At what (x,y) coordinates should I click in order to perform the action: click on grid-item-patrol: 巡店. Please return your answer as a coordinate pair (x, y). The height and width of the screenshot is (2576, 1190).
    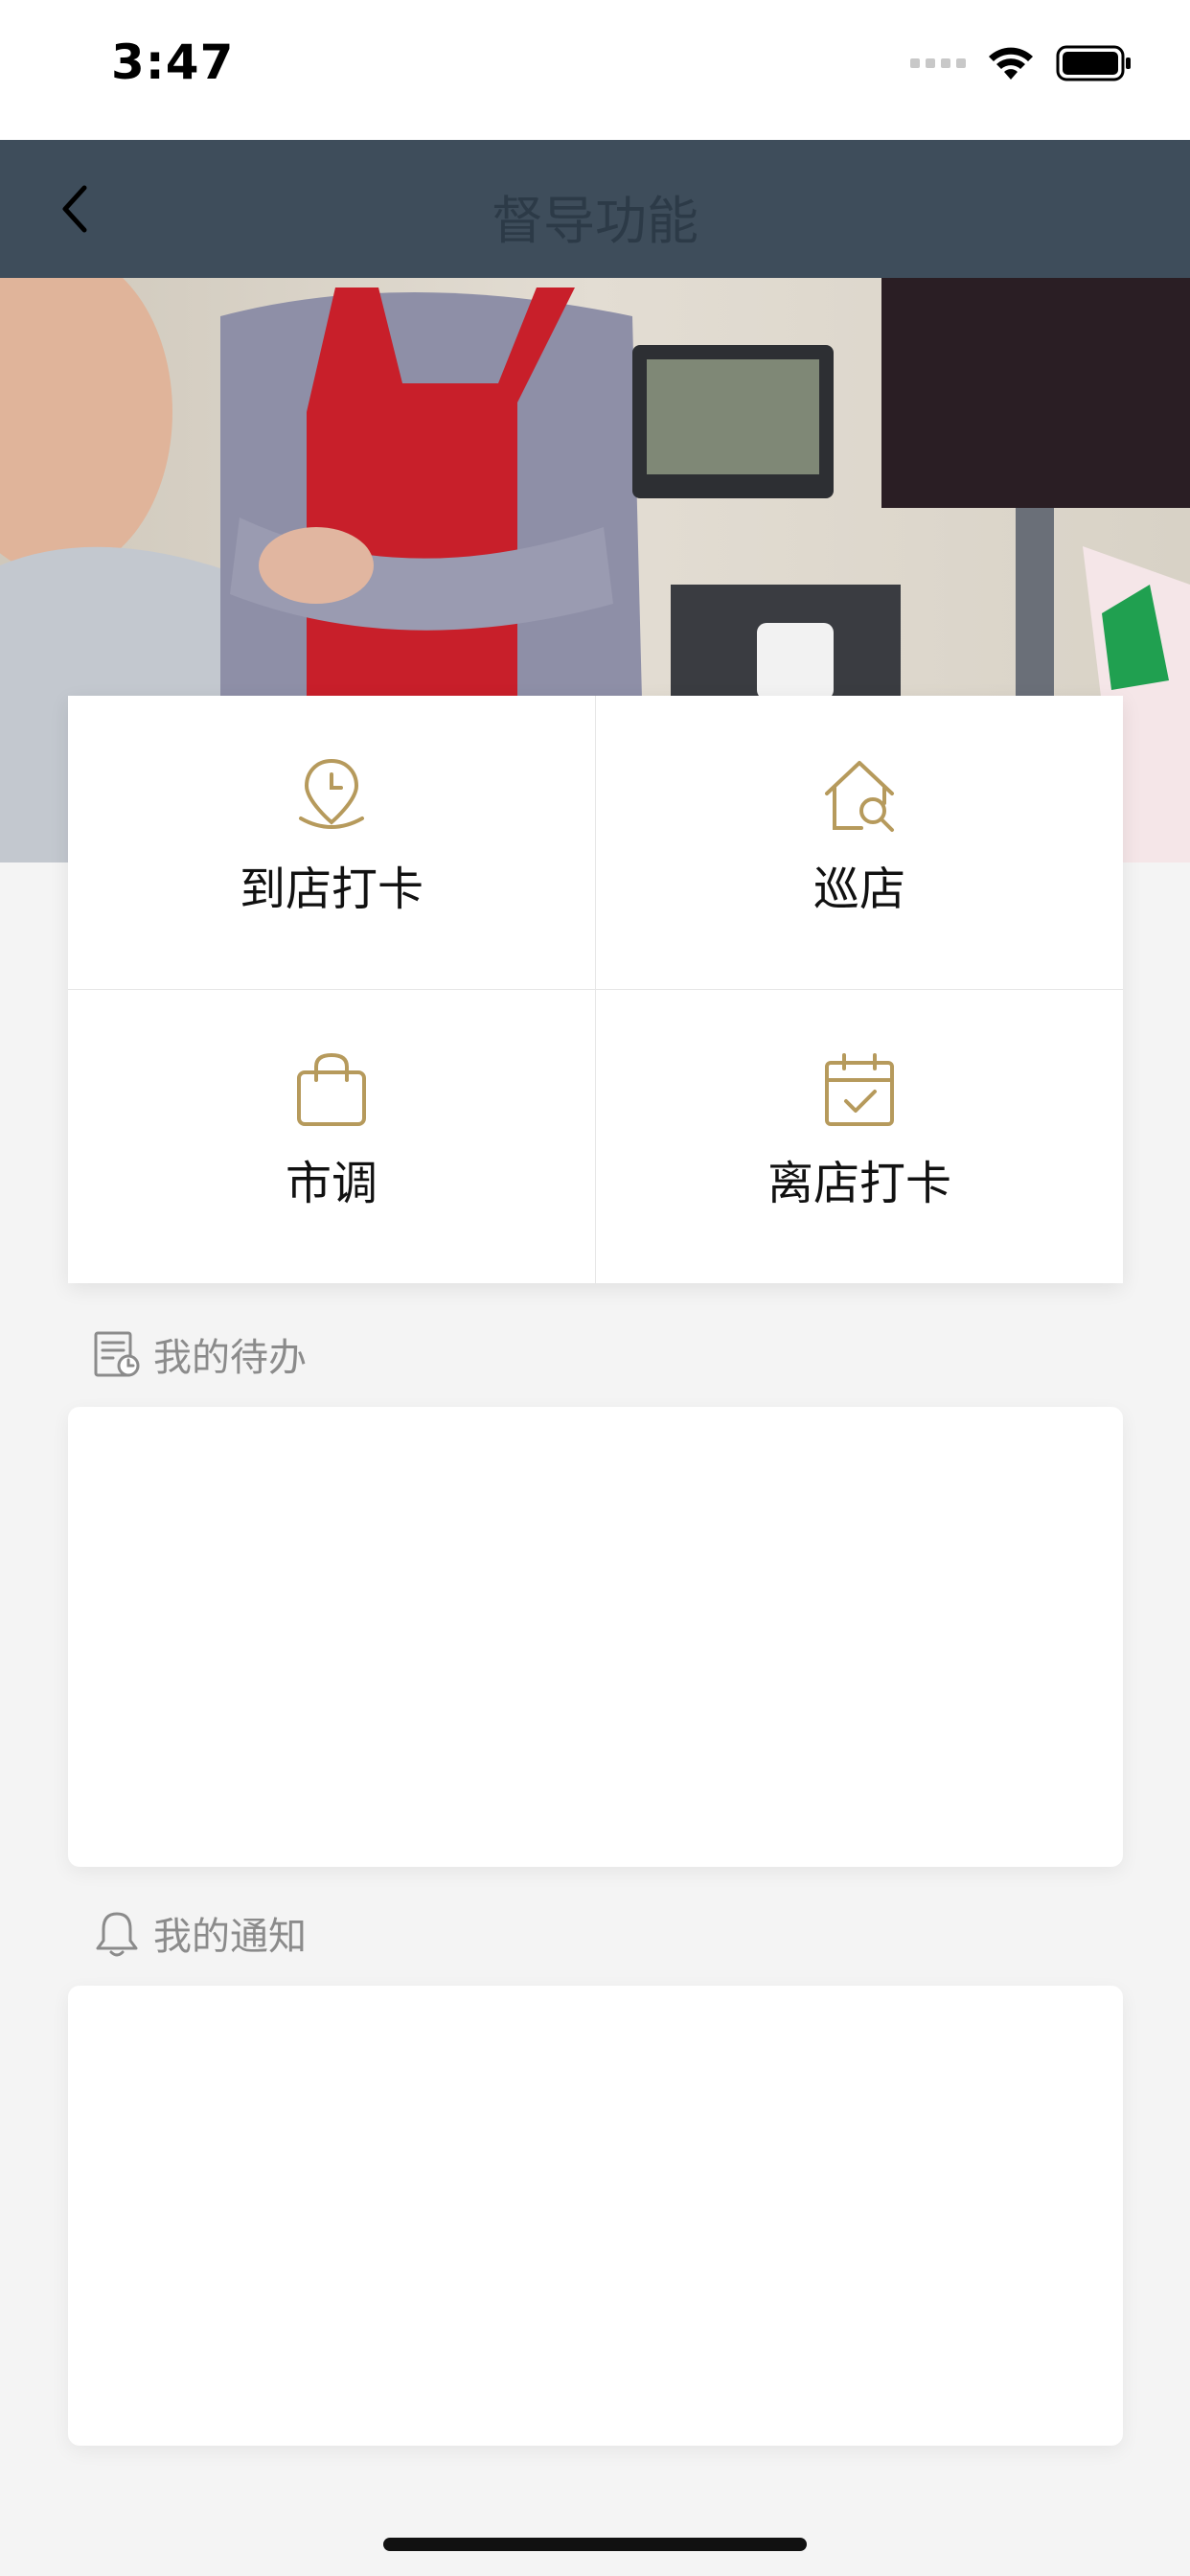
    Looking at the image, I should click on (859, 842).